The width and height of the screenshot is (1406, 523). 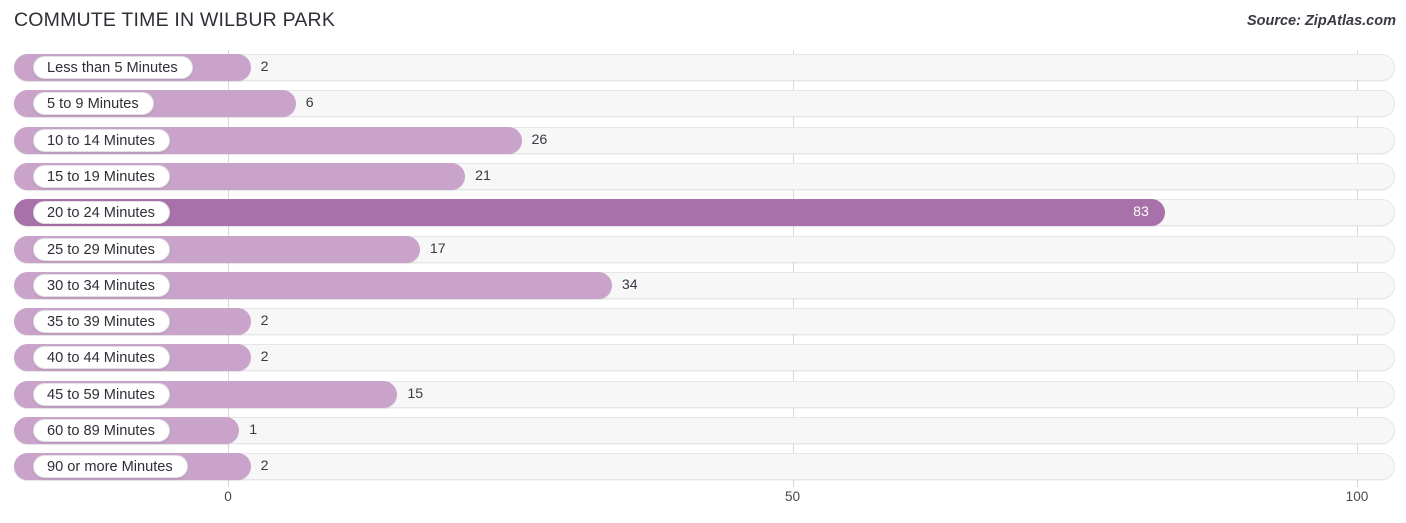 What do you see at coordinates (101, 213) in the screenshot?
I see `category-label: 20 to 24 Minutes` at bounding box center [101, 213].